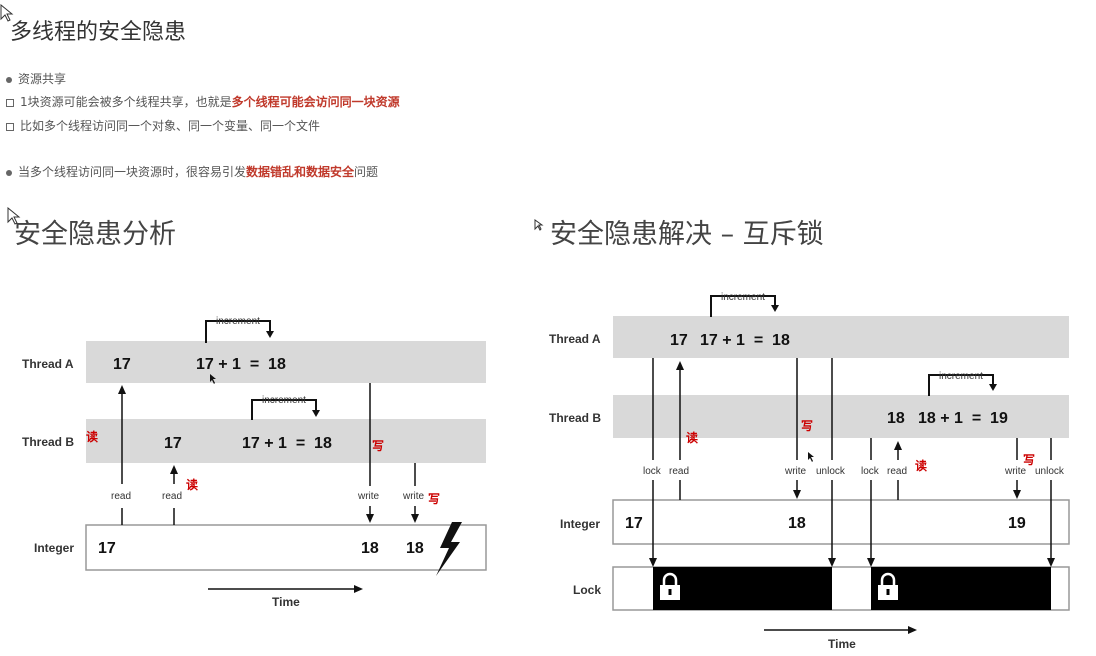 Image resolution: width=1096 pixels, height=656 pixels. I want to click on integer-value: 19, so click(1017, 523).